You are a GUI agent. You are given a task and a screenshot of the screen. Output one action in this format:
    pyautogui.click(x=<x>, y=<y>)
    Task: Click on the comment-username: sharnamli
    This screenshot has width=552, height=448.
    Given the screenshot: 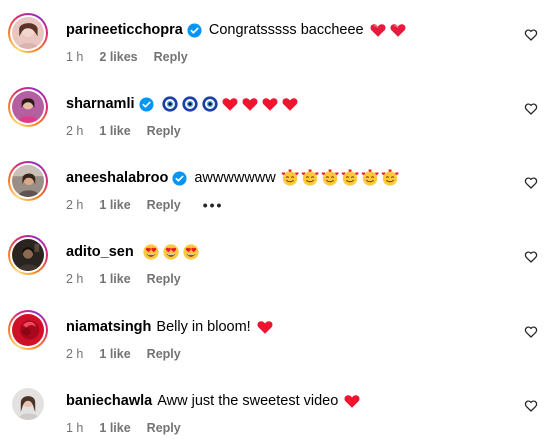 What is the action you would take?
    pyautogui.click(x=100, y=104)
    